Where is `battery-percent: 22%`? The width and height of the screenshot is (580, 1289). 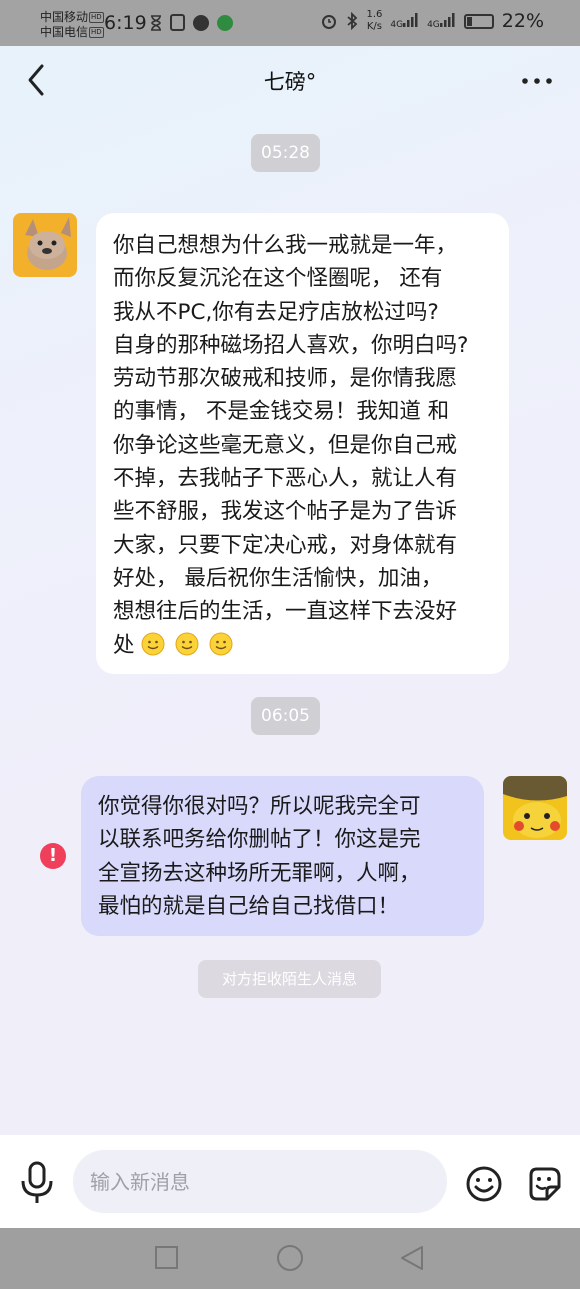
battery-percent: 22% is located at coordinates (522, 21).